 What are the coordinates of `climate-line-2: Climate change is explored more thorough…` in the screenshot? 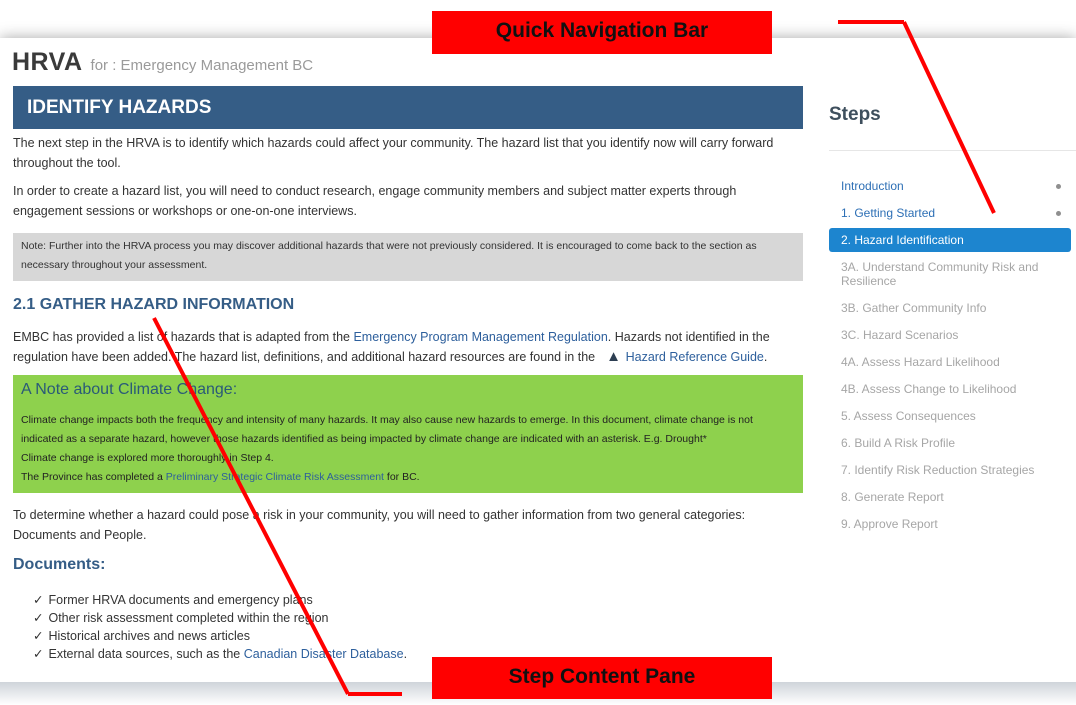 It's located at (147, 458).